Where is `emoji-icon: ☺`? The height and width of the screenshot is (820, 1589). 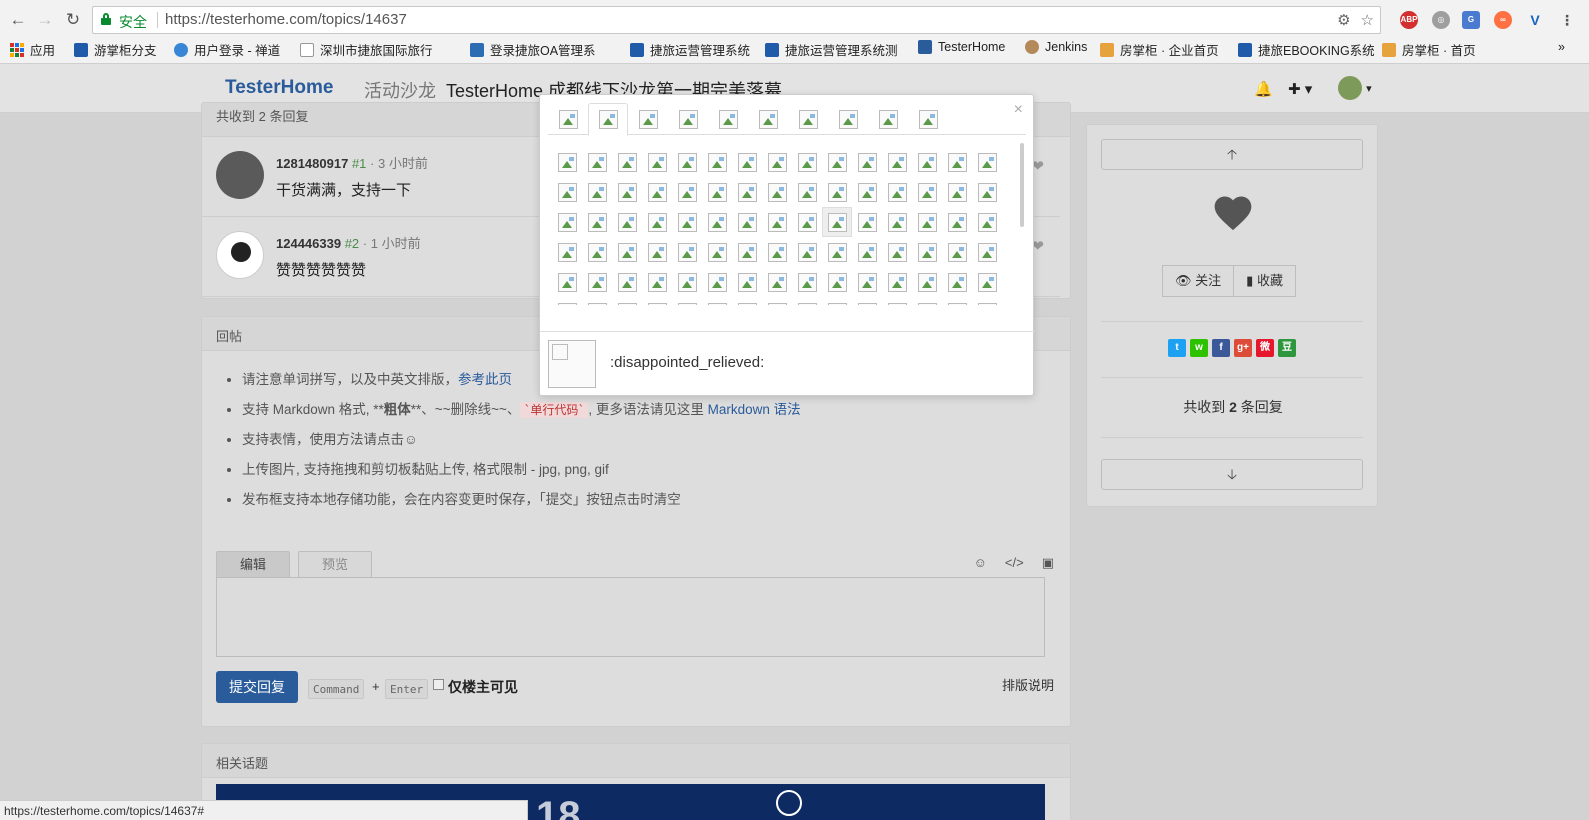 emoji-icon: ☺ is located at coordinates (980, 563).